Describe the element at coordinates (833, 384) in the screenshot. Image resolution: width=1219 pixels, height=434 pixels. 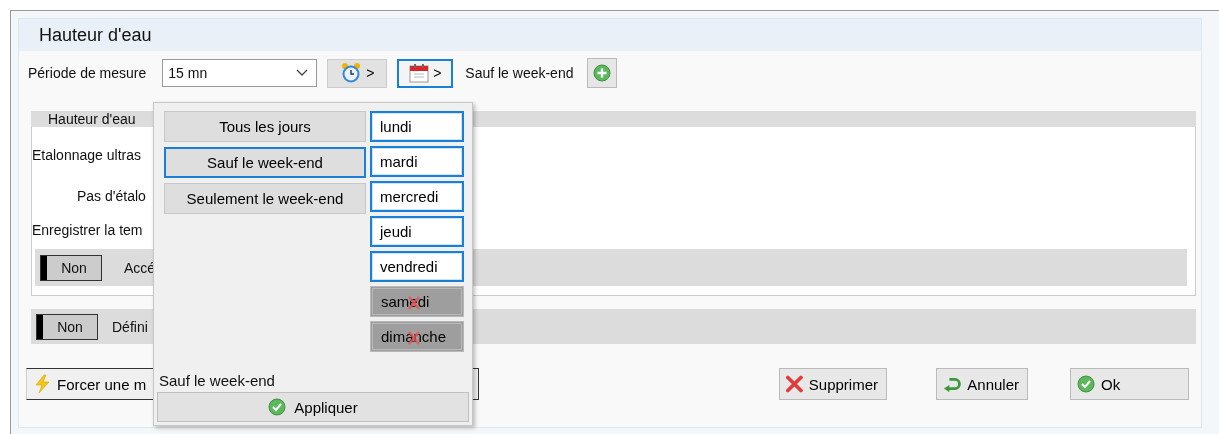
I see `delete-button: Supprimer` at that location.